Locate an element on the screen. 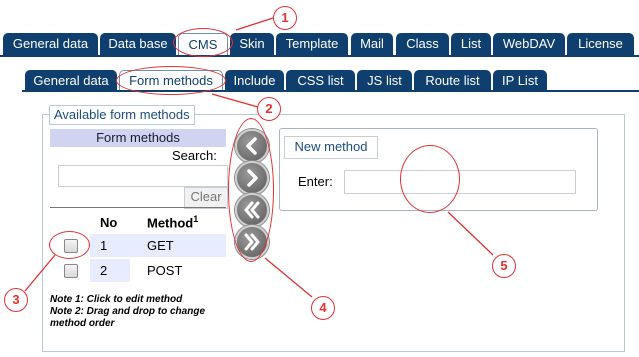 Image resolution: width=639 pixels, height=357 pixels. callout-5: 5 is located at coordinates (504, 266).